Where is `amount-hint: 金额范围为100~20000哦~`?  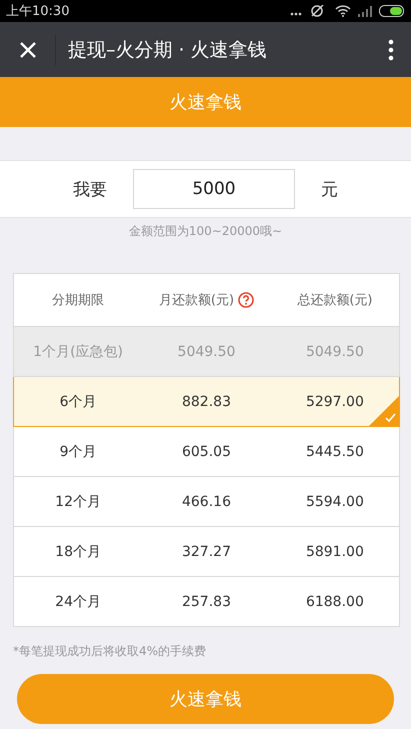 amount-hint: 金额范围为100~20000哦~ is located at coordinates (206, 231).